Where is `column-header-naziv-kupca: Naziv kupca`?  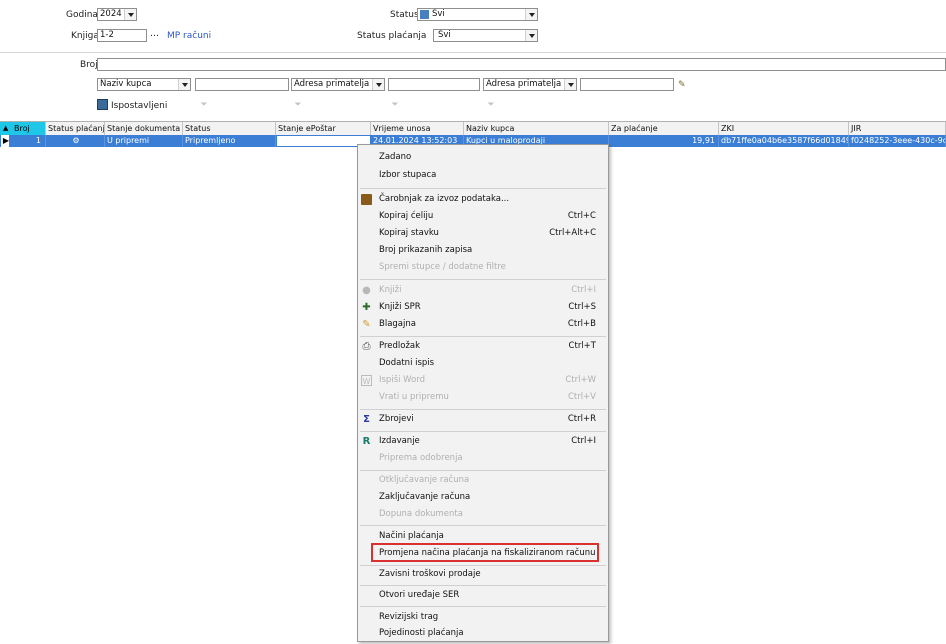 column-header-naziv-kupca: Naziv kupca is located at coordinates (536, 128).